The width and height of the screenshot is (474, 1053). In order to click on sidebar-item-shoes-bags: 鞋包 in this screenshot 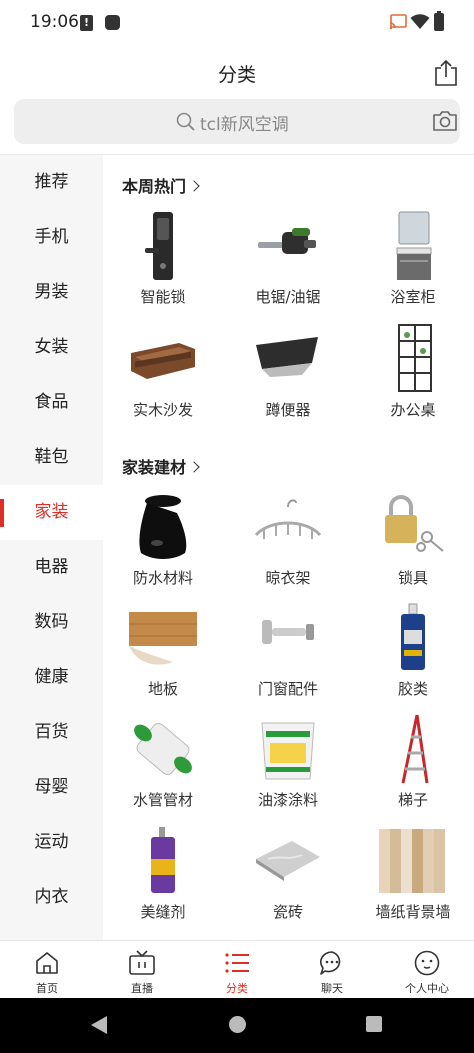, I will do `click(51, 457)`.